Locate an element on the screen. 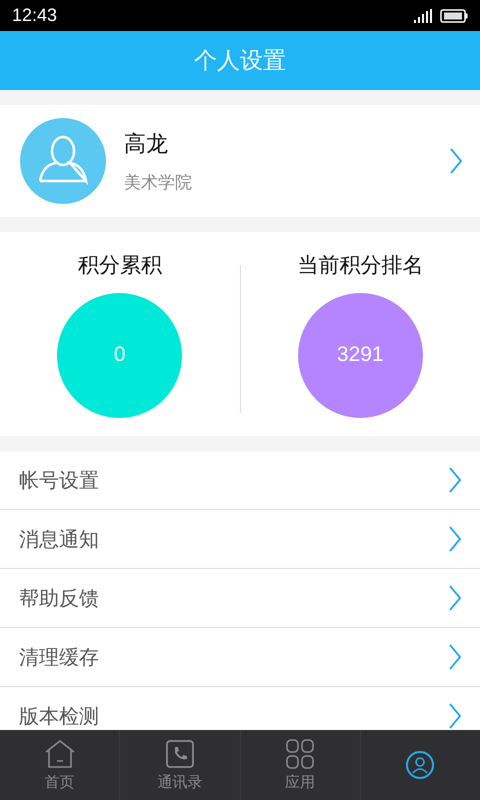 The height and width of the screenshot is (800, 480). phone-book-icon is located at coordinates (179, 753).